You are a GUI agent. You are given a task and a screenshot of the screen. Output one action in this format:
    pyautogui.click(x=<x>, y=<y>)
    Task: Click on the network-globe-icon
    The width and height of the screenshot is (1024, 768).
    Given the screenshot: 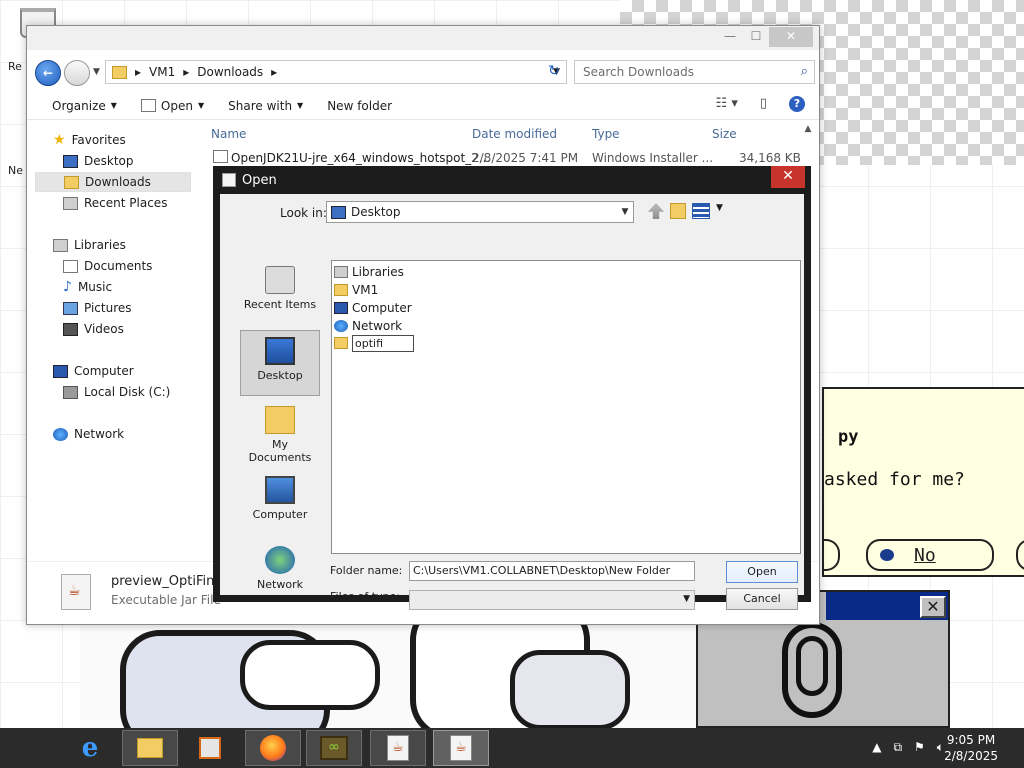 What is the action you would take?
    pyautogui.click(x=280, y=560)
    